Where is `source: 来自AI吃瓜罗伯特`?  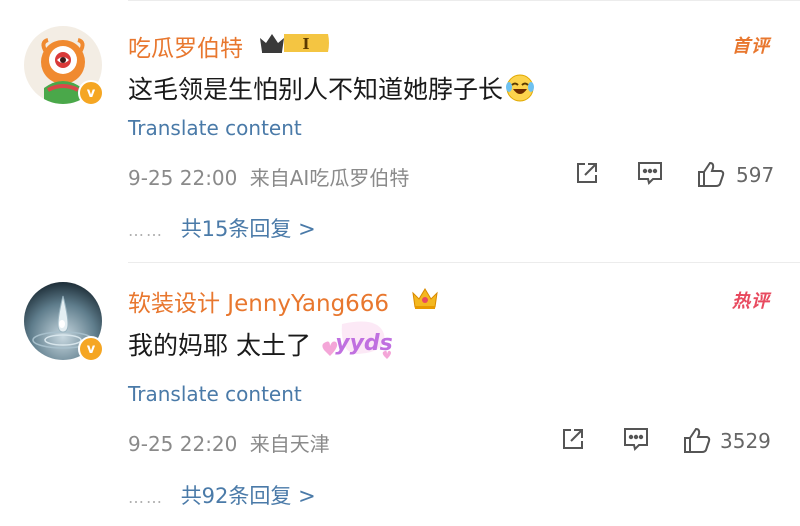 source: 来自AI吃瓜罗伯特 is located at coordinates (329, 178).